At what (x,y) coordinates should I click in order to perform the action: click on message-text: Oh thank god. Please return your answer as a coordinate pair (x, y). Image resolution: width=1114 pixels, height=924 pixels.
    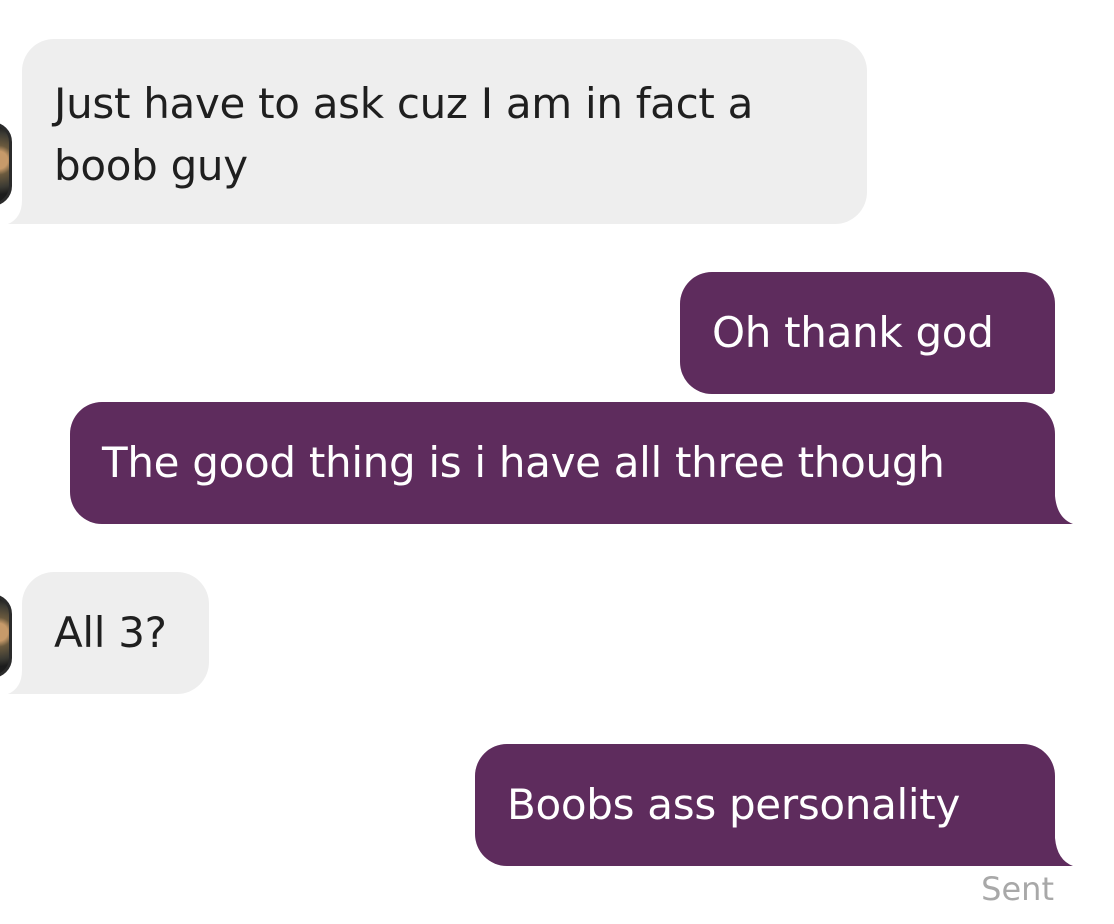
    Looking at the image, I should click on (853, 332).